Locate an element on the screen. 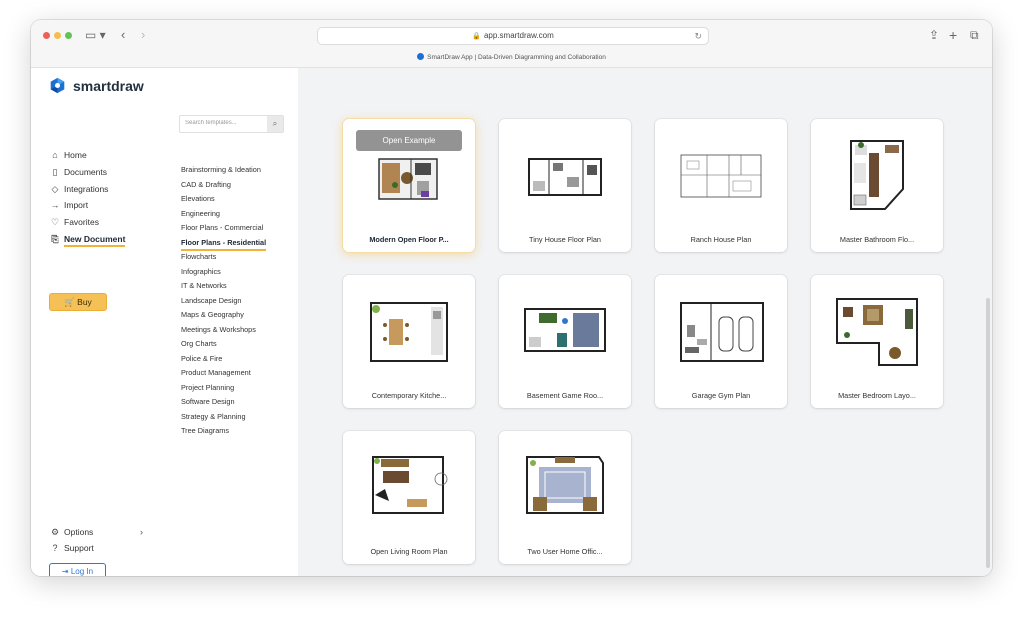  category-label: IT & Networks is located at coordinates (204, 285).